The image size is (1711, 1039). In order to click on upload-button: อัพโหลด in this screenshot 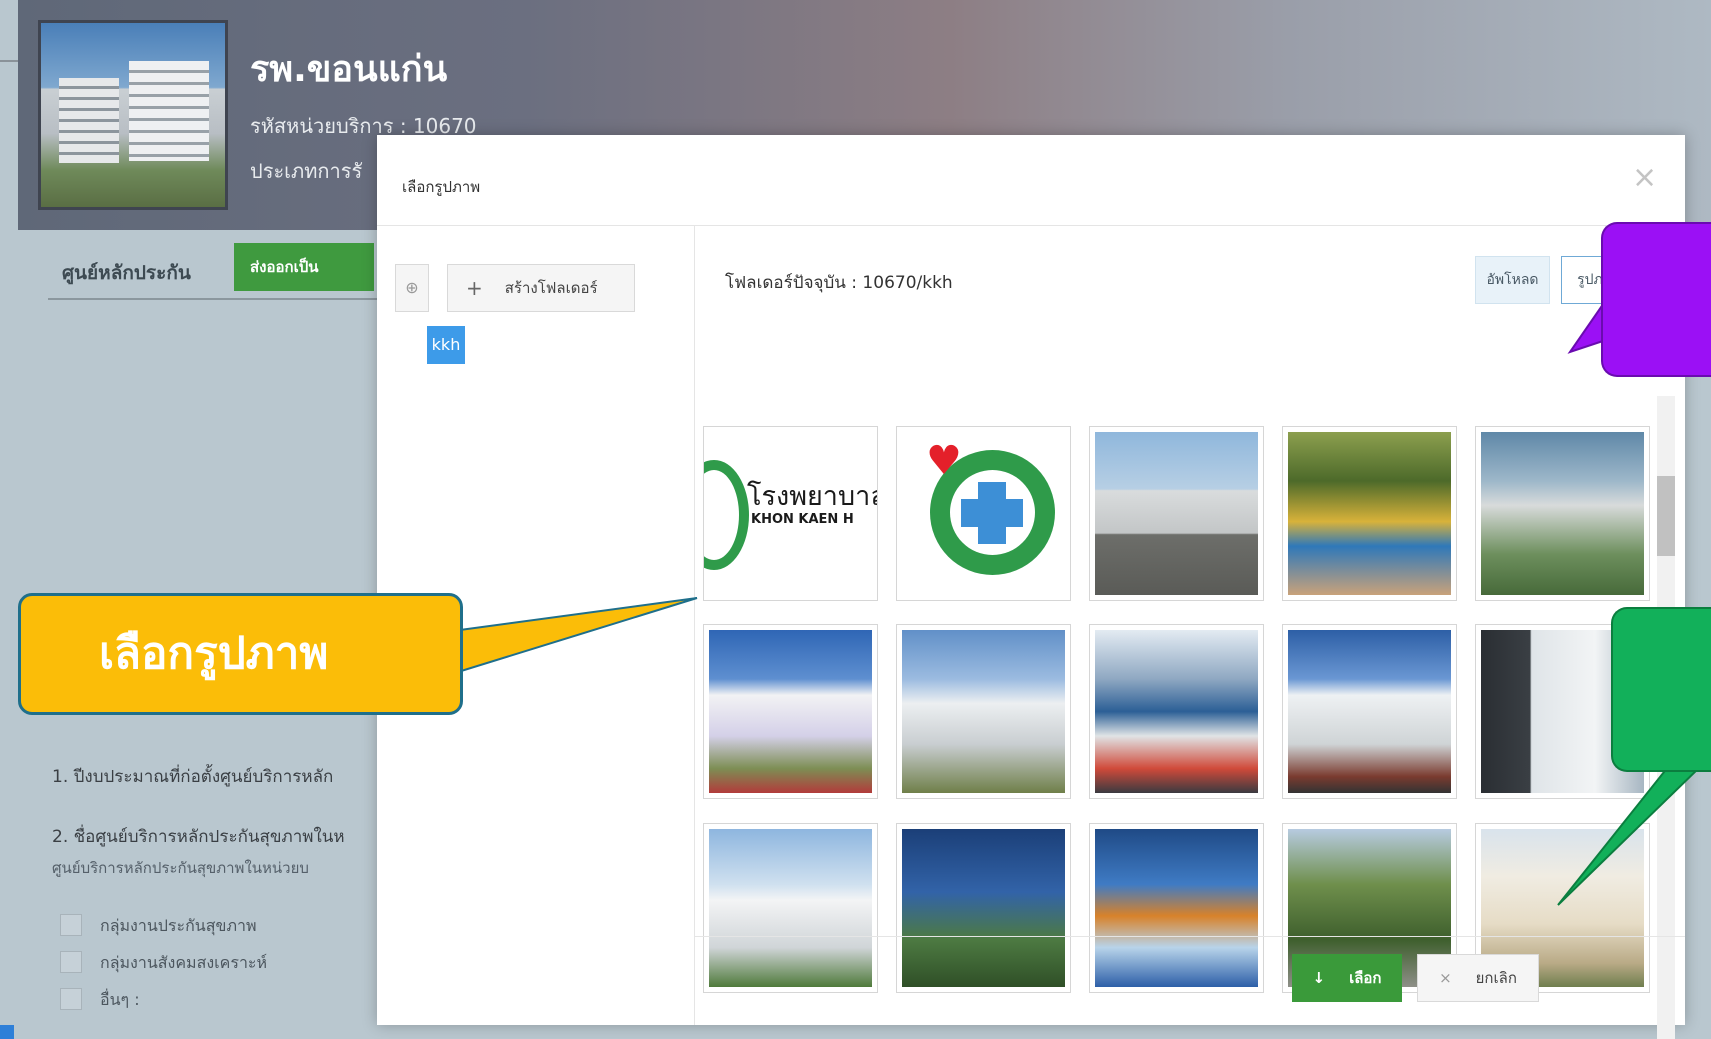, I will do `click(1512, 280)`.